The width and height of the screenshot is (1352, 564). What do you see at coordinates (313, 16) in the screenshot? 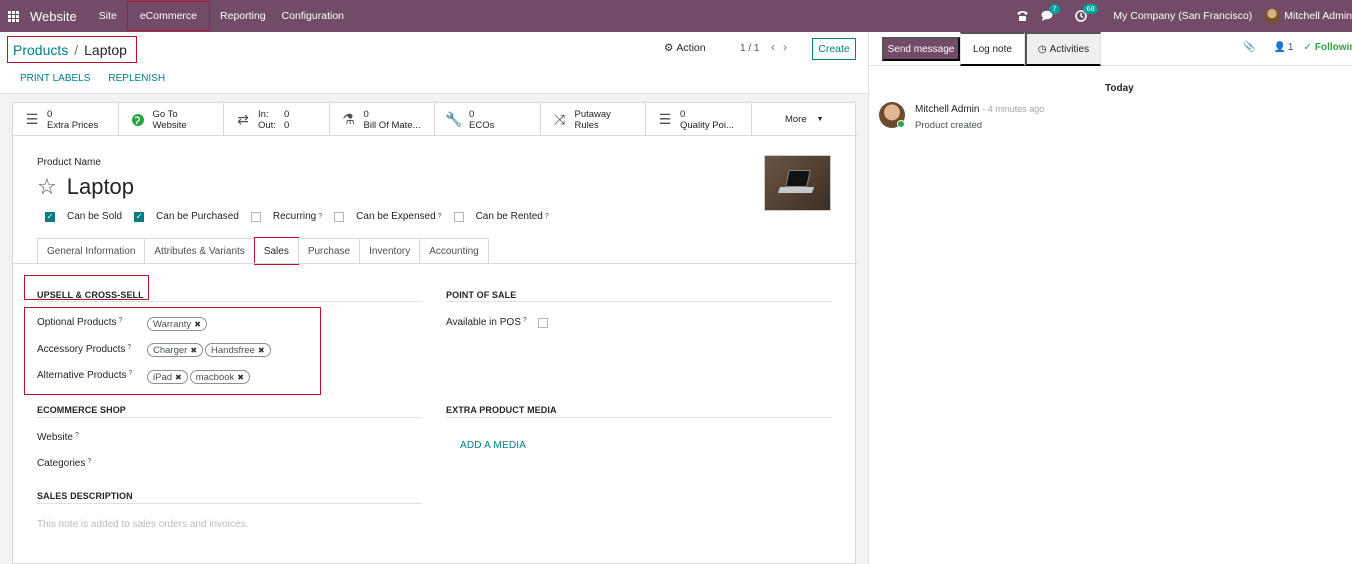
I see `menu-configuration: Configuration` at bounding box center [313, 16].